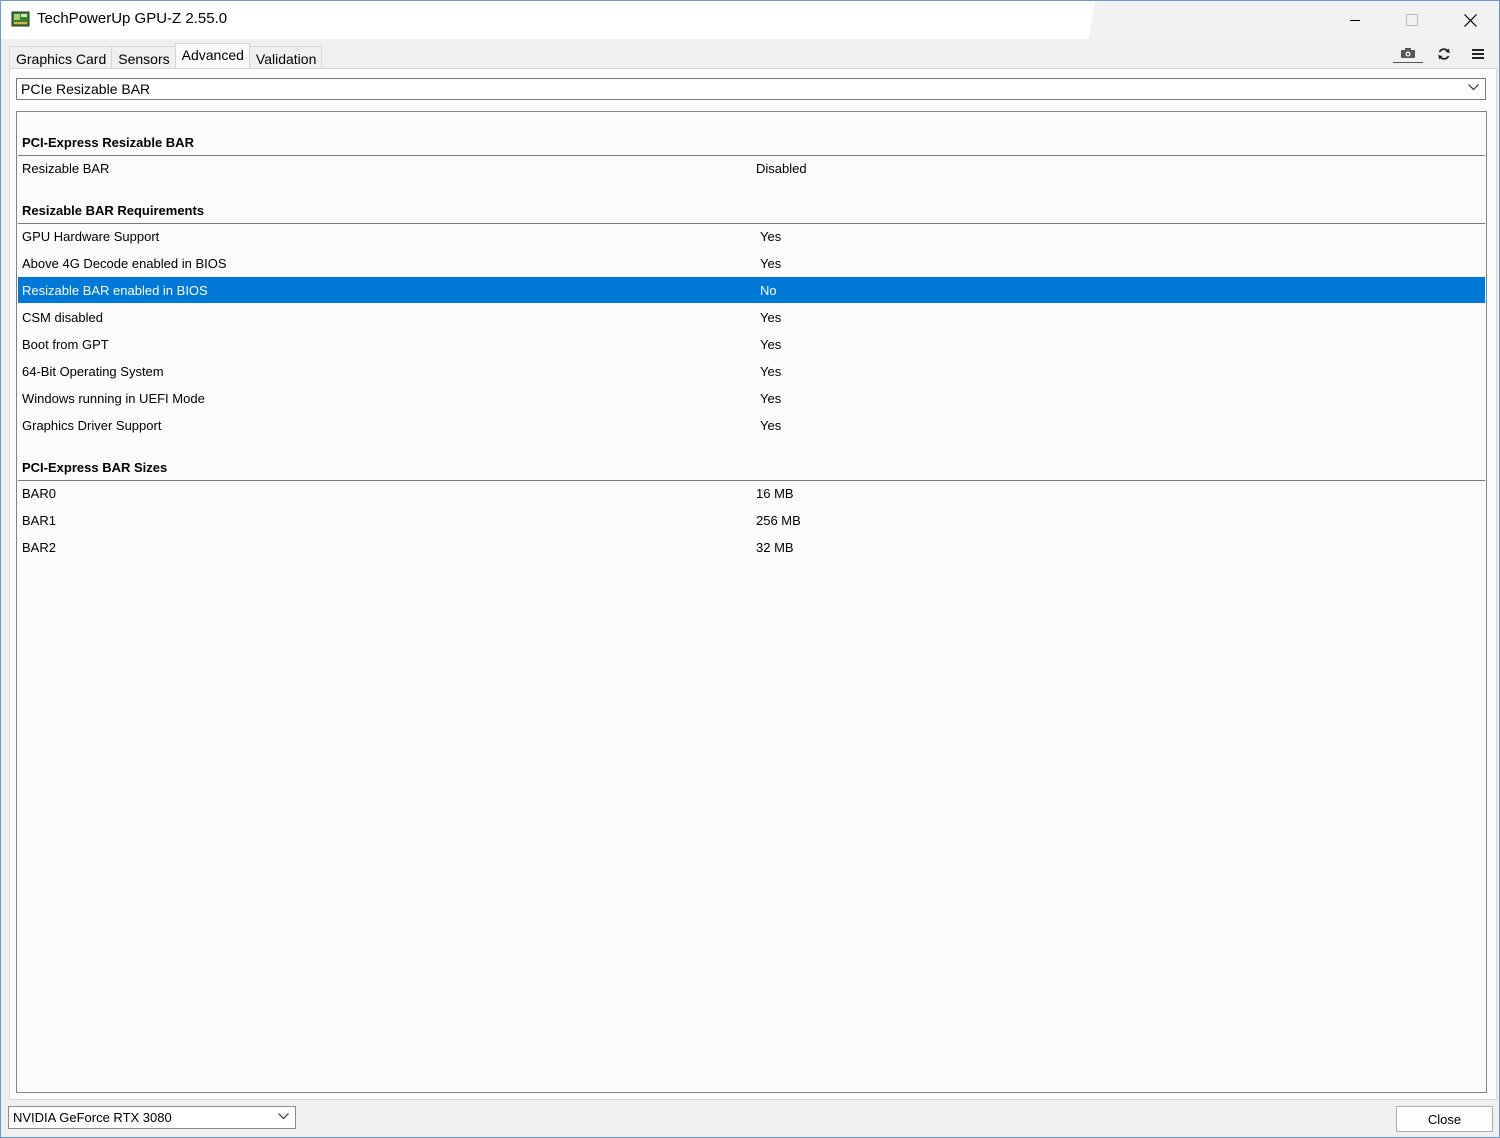 Image resolution: width=1500 pixels, height=1138 pixels. What do you see at coordinates (751, 372) in the screenshot?
I see `list-row: 64-Bit Operating System Yes` at bounding box center [751, 372].